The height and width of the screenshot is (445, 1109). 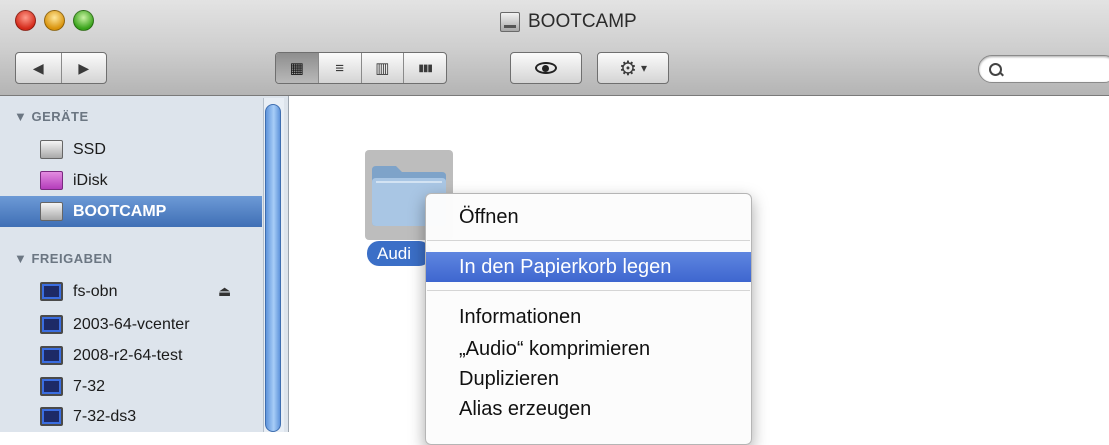 I want to click on window-title: BOOTCAMP, so click(x=568, y=22).